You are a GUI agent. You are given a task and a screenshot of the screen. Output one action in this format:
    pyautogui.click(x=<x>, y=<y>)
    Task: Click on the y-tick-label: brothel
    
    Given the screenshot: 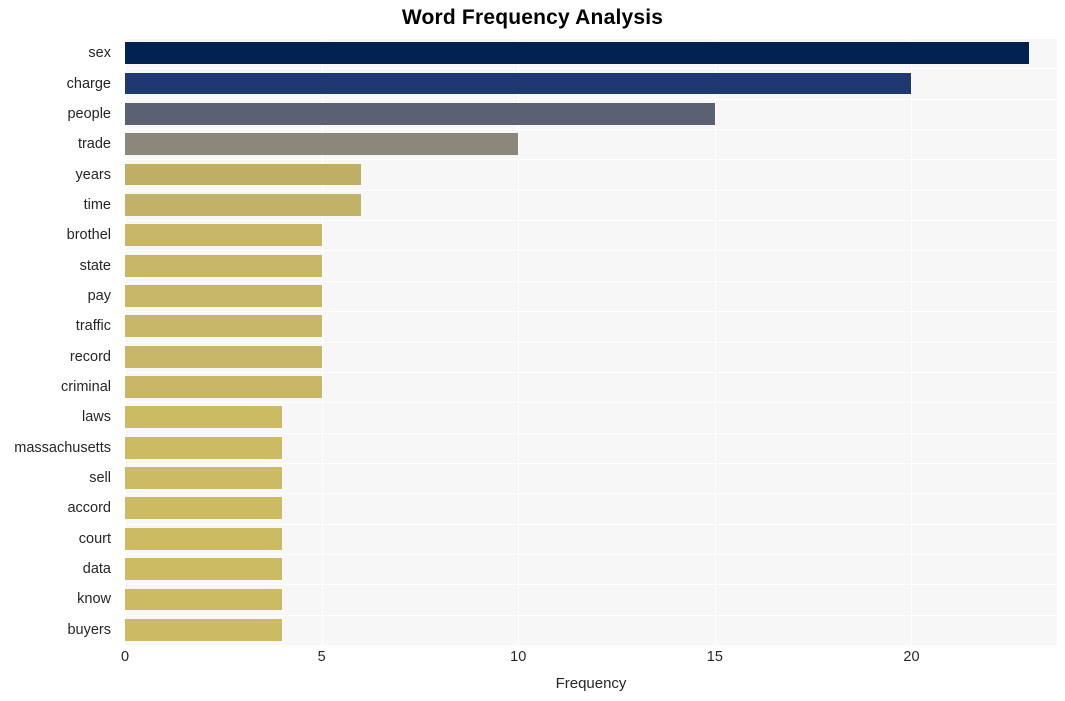 What is the action you would take?
    pyautogui.click(x=88, y=235)
    